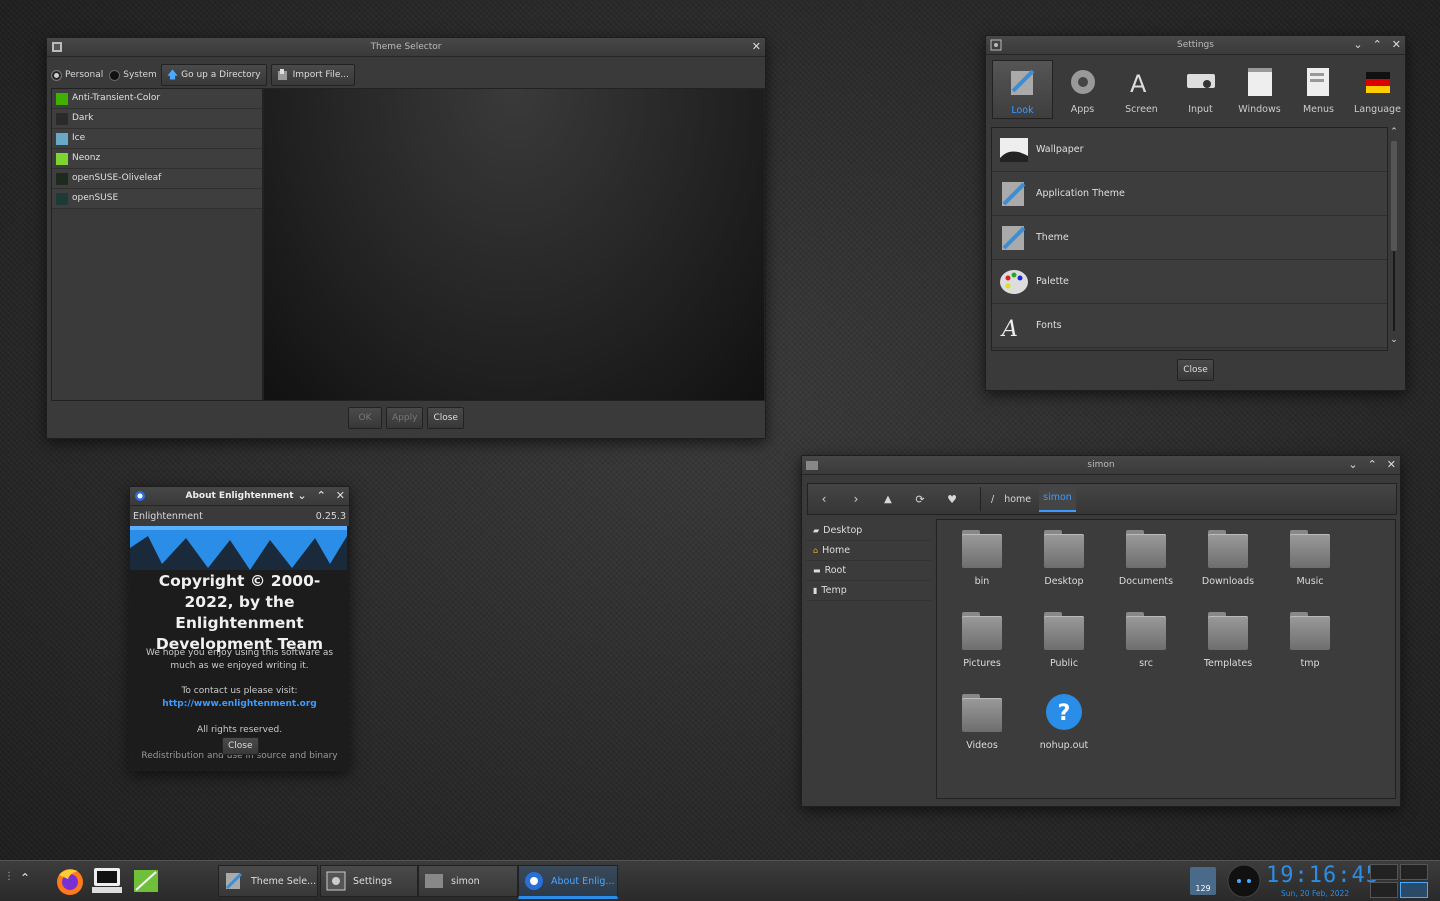  What do you see at coordinates (1146, 565) in the screenshot?
I see `folder-item: Documents` at bounding box center [1146, 565].